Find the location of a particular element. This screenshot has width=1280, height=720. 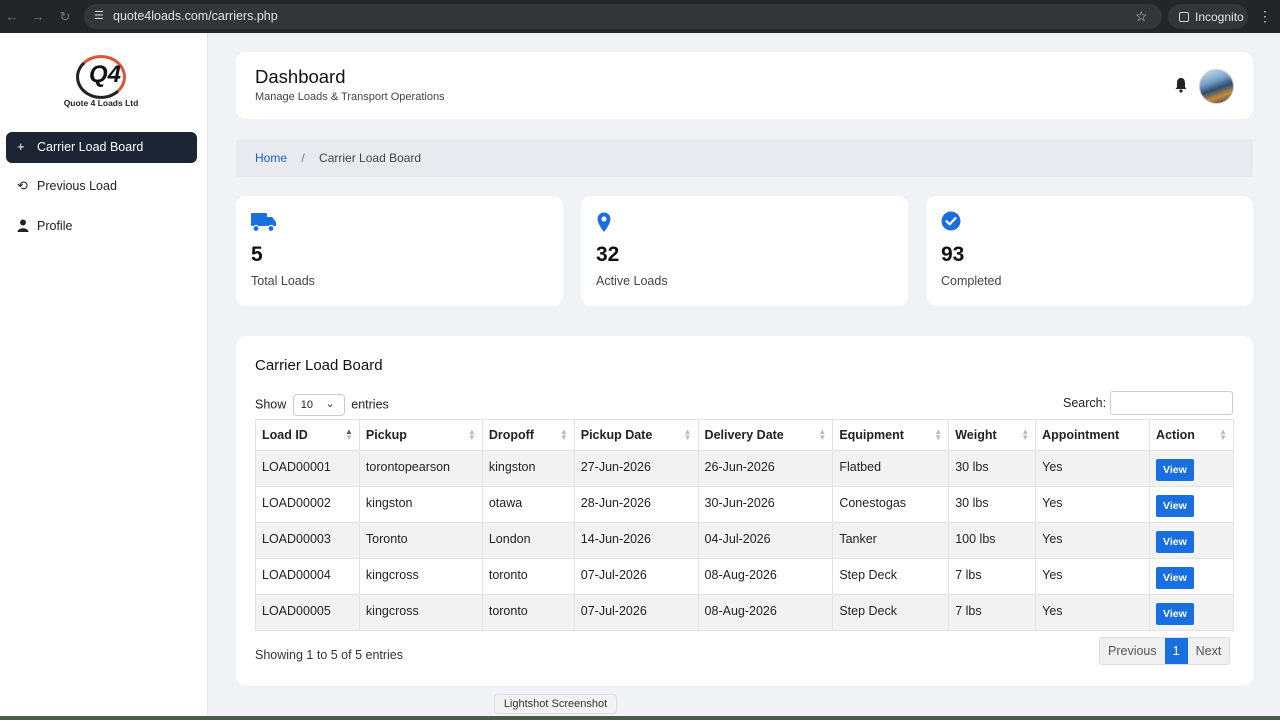

table-cell: View is located at coordinates (1191, 576).